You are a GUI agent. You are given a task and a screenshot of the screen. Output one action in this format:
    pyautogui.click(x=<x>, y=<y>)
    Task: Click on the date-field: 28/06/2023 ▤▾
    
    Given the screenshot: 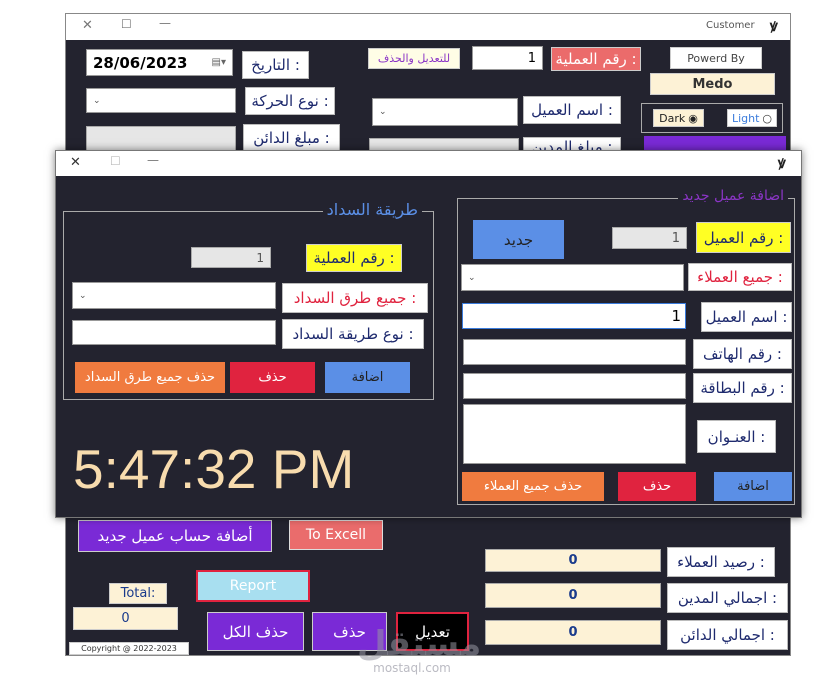 What is the action you would take?
    pyautogui.click(x=159, y=62)
    